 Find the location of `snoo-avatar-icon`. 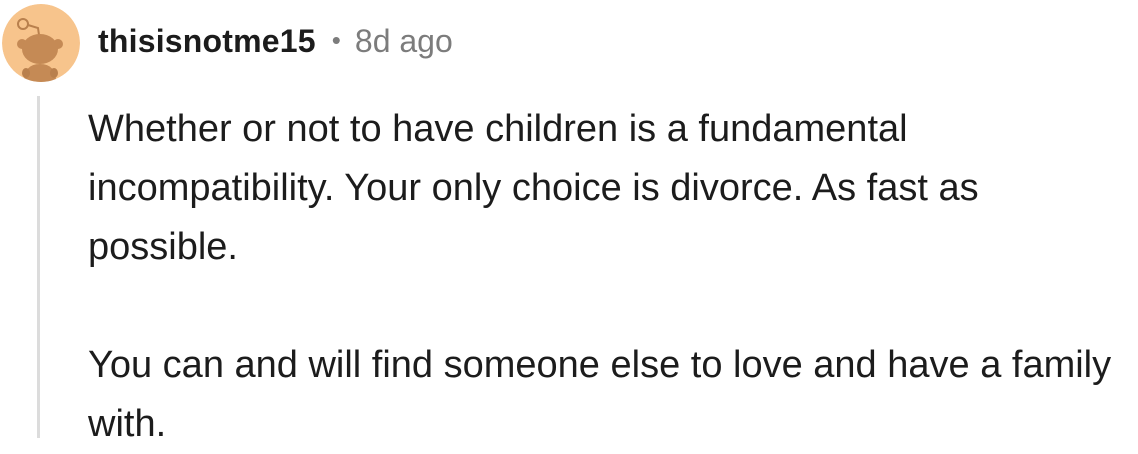

snoo-avatar-icon is located at coordinates (41, 43).